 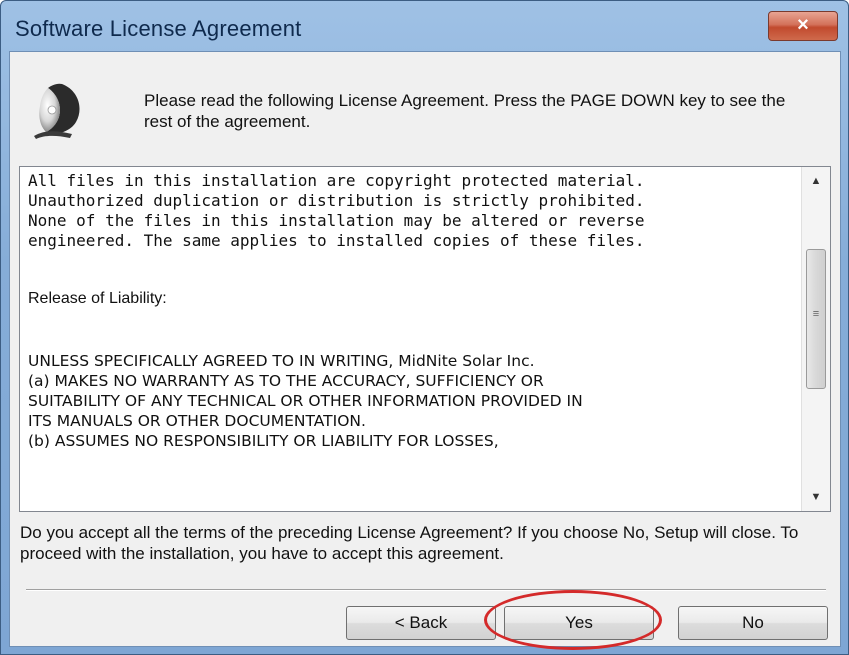 I want to click on title-bar: Software License Agreement ×, so click(x=424, y=26).